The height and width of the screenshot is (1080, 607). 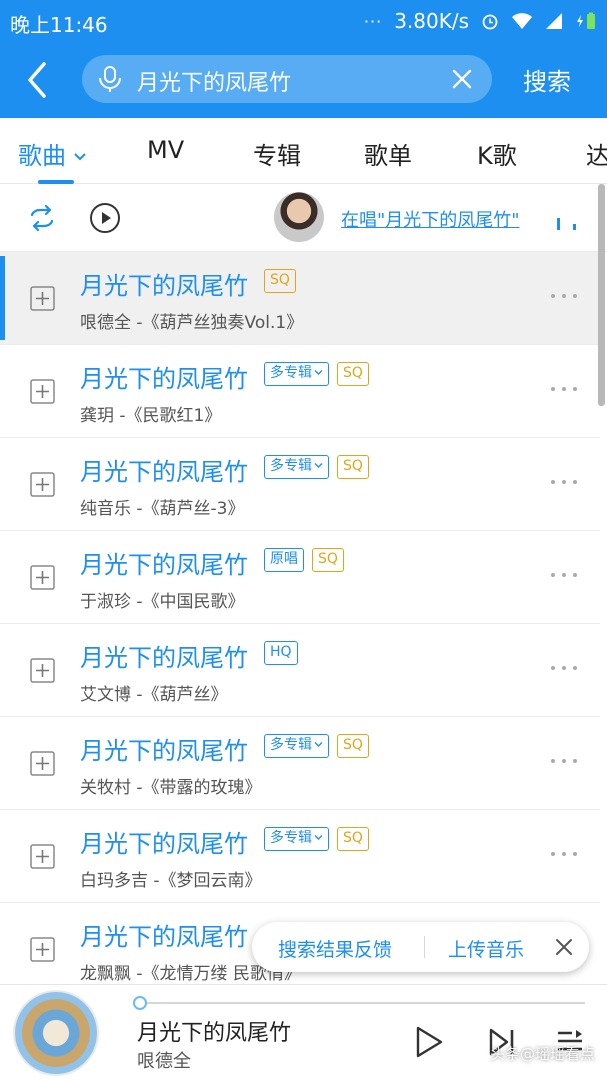 What do you see at coordinates (214, 1033) in the screenshot?
I see `now-playing-title: 月光下的凤尾竹` at bounding box center [214, 1033].